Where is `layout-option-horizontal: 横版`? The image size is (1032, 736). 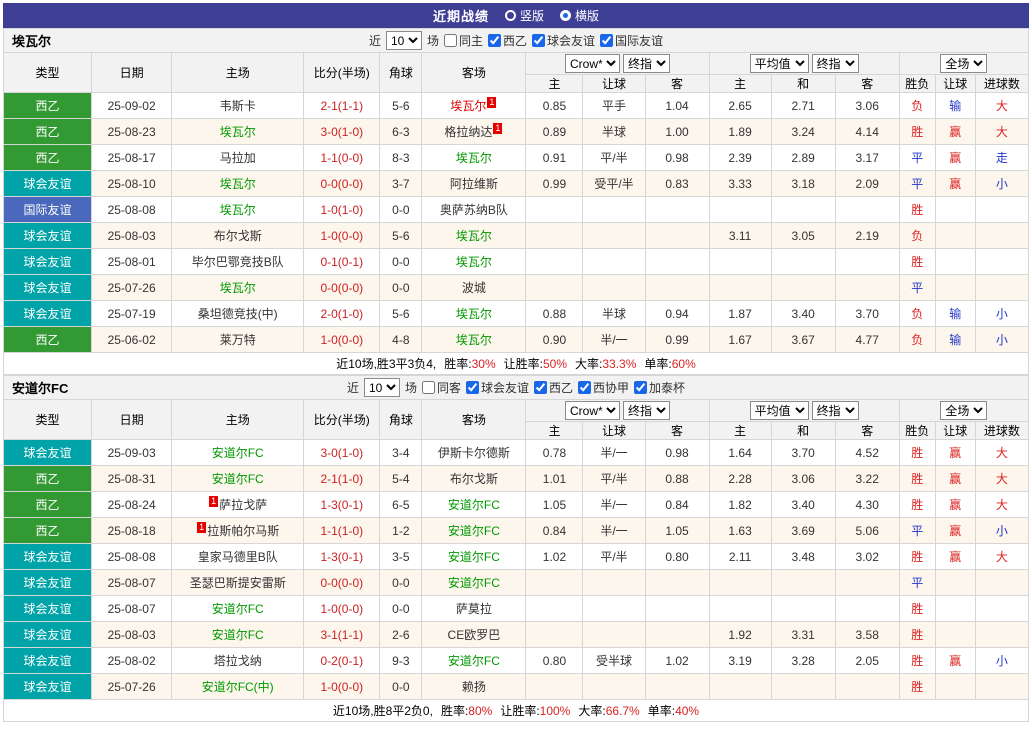 layout-option-horizontal: 横版 is located at coordinates (579, 15).